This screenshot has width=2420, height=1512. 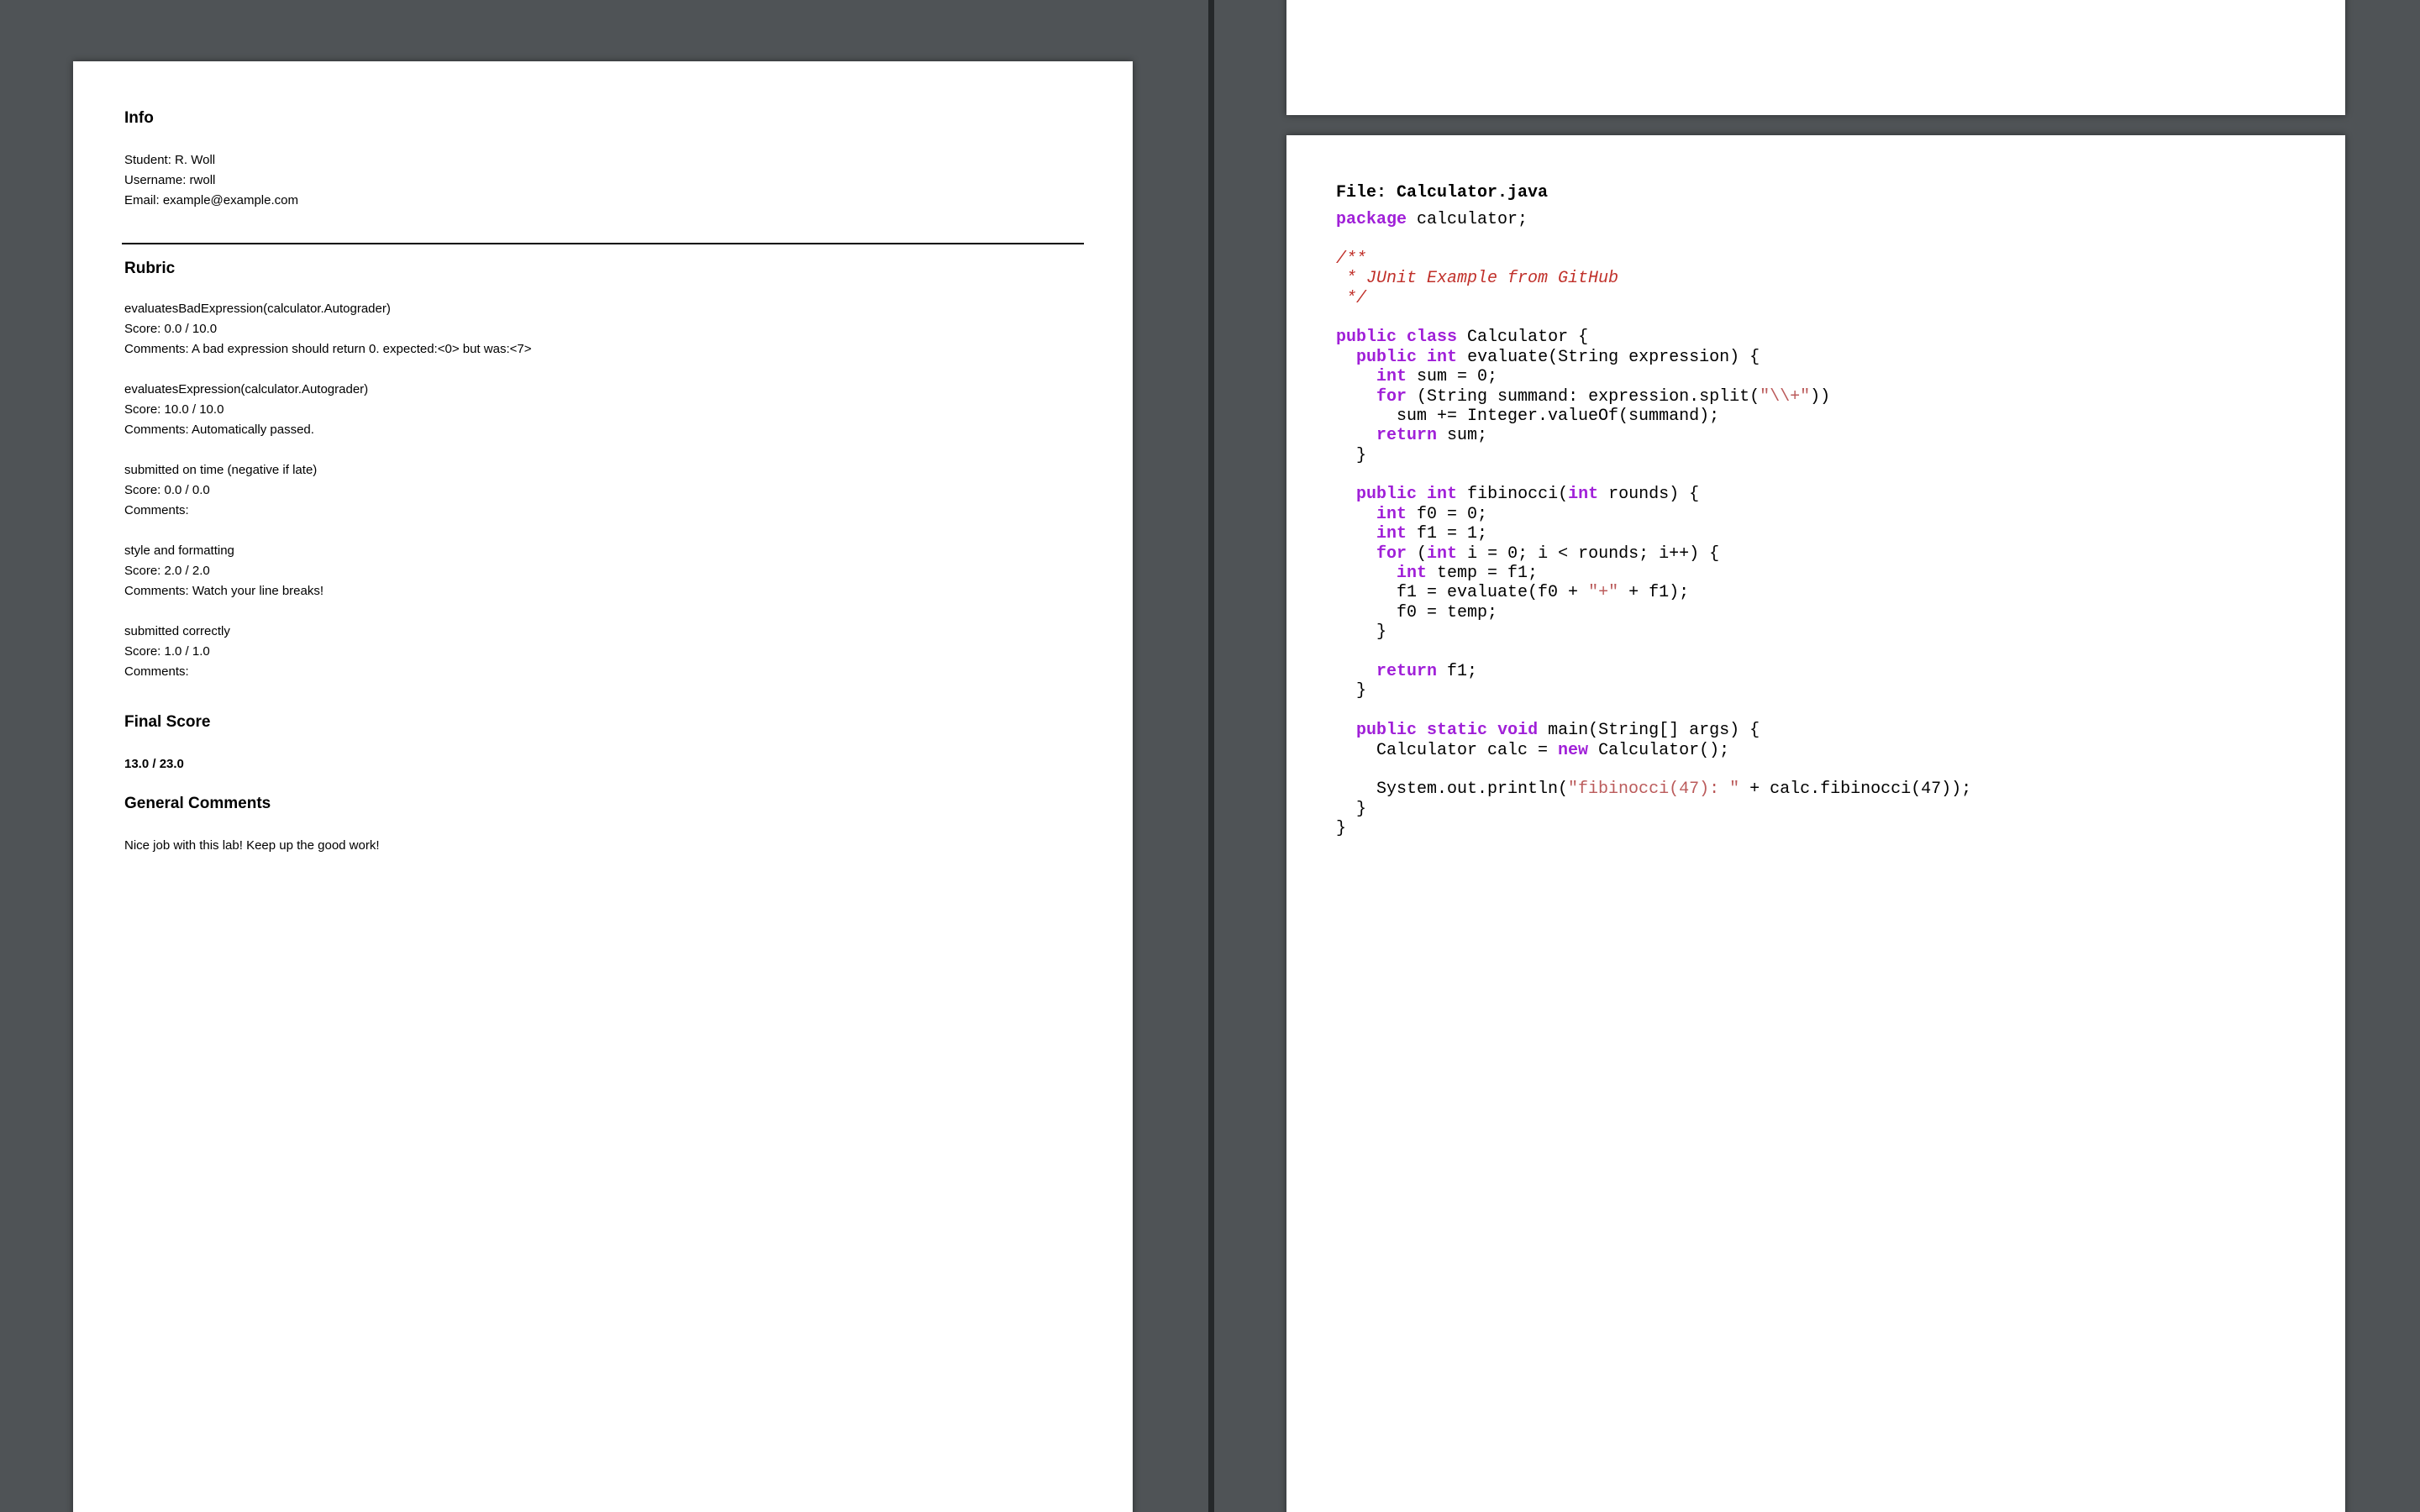 I want to click on code-token: Calculator();, so click(x=1659, y=750).